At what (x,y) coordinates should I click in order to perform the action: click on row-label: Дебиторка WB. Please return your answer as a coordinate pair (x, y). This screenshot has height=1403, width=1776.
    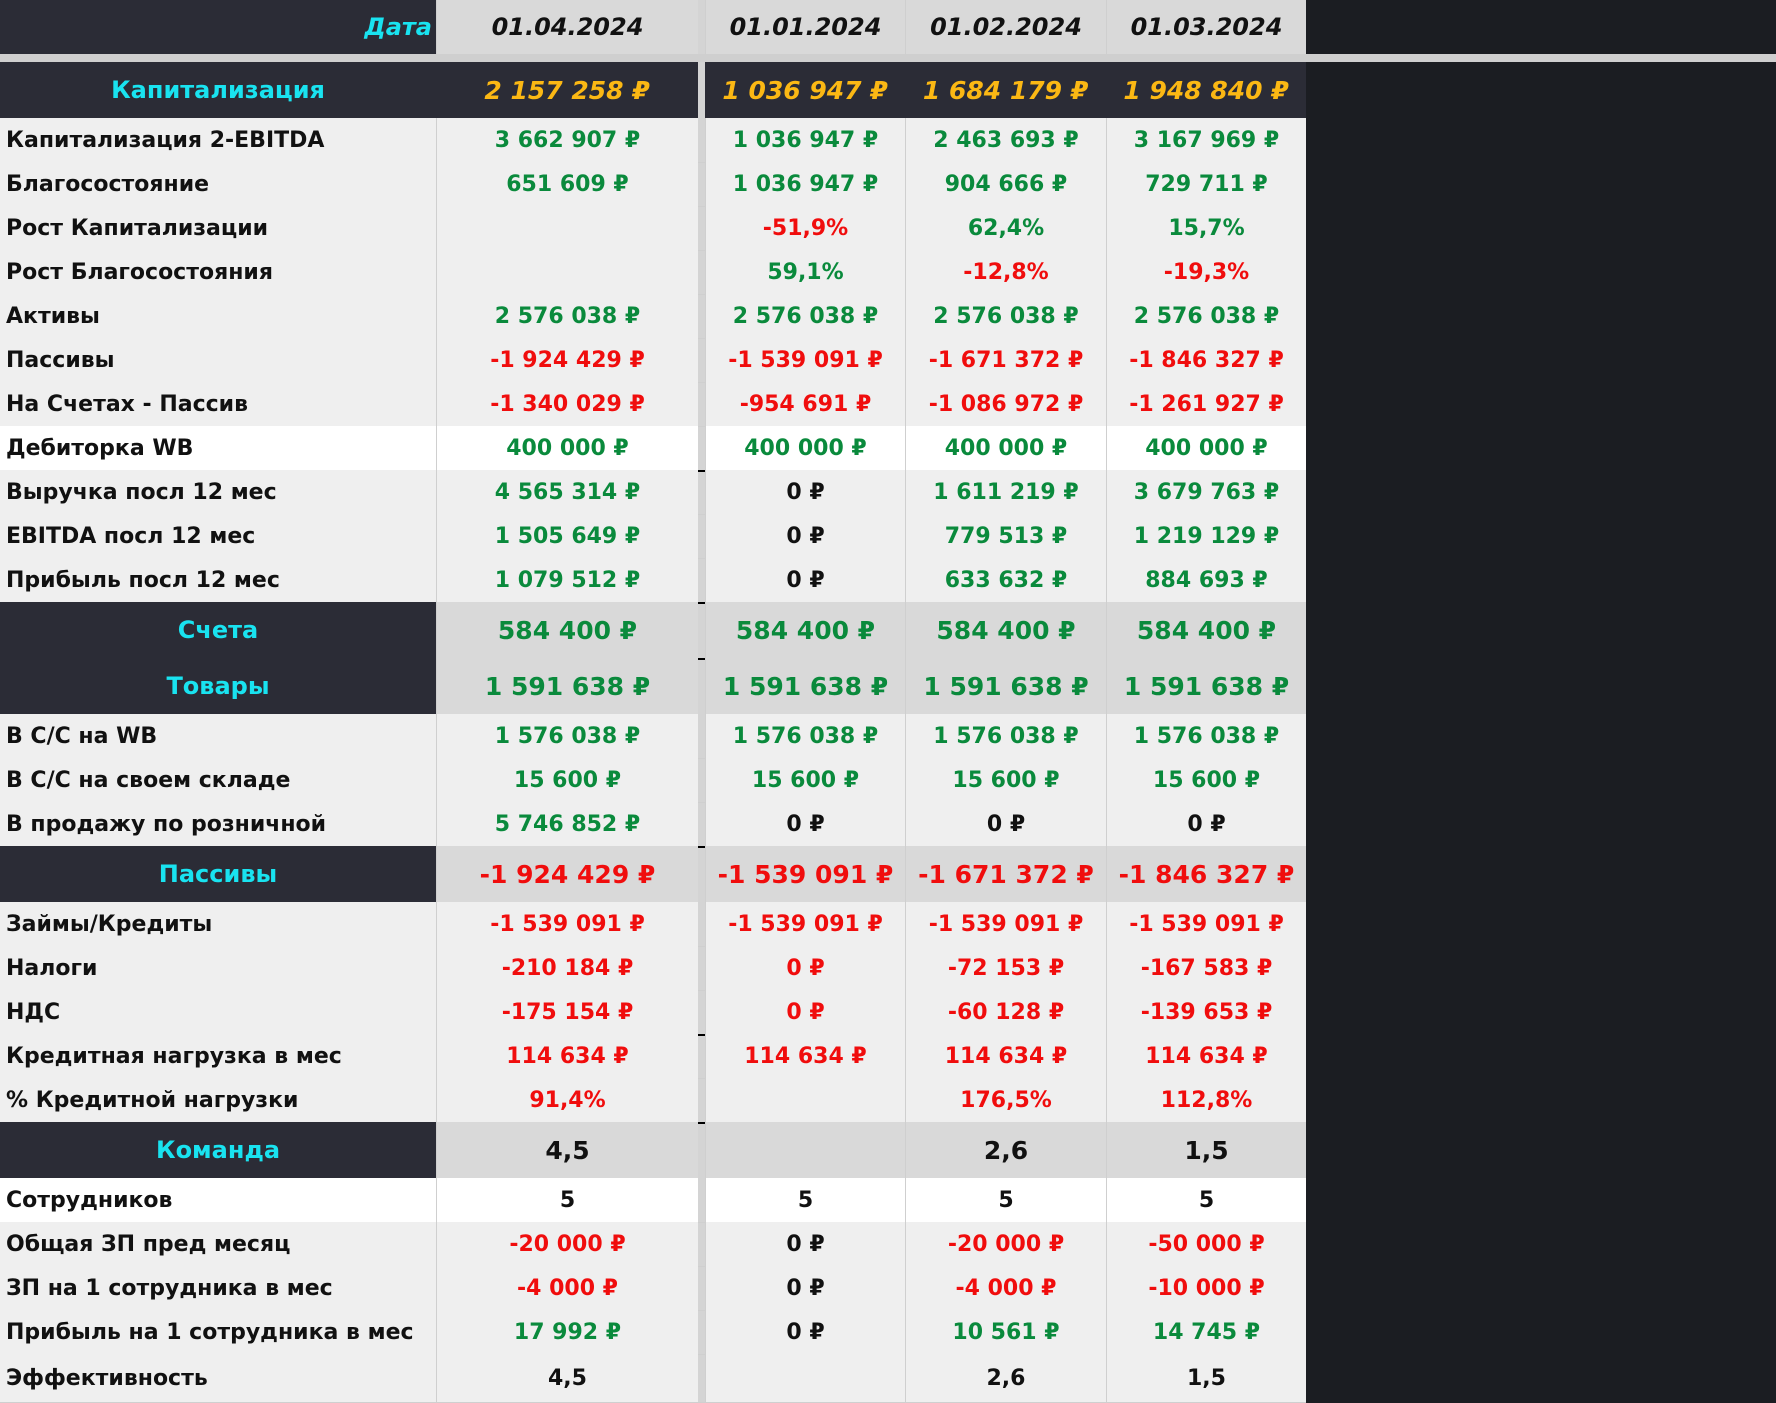
    Looking at the image, I should click on (218, 448).